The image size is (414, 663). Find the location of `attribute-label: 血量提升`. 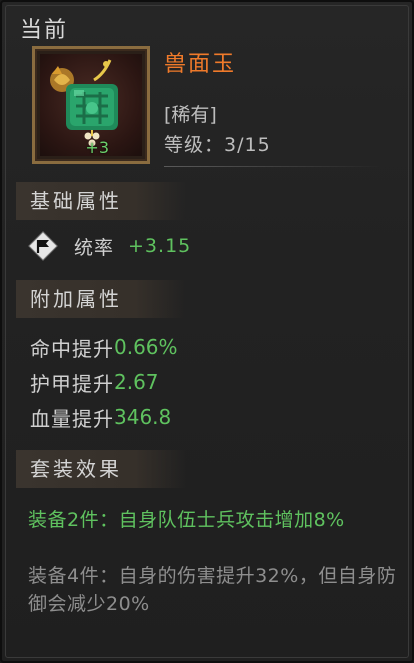

attribute-label: 血量提升 is located at coordinates (72, 418).